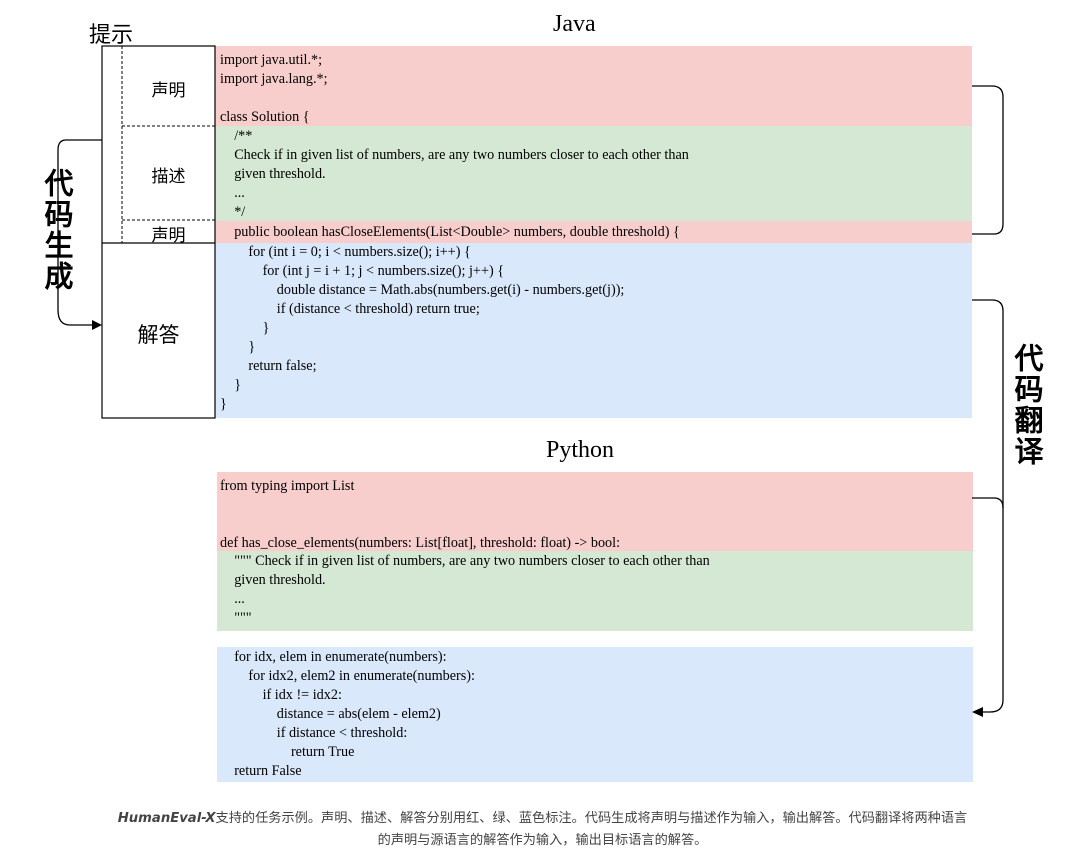 The height and width of the screenshot is (852, 1085). I want to click on code-translation-label: 代码翻译, so click(1027, 405).